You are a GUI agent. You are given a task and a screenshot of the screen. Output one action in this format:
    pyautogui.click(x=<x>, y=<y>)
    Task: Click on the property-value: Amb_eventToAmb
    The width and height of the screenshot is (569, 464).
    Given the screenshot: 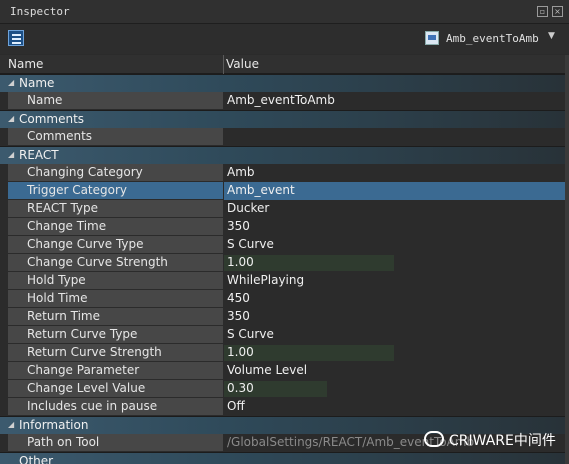 What is the action you would take?
    pyautogui.click(x=281, y=100)
    